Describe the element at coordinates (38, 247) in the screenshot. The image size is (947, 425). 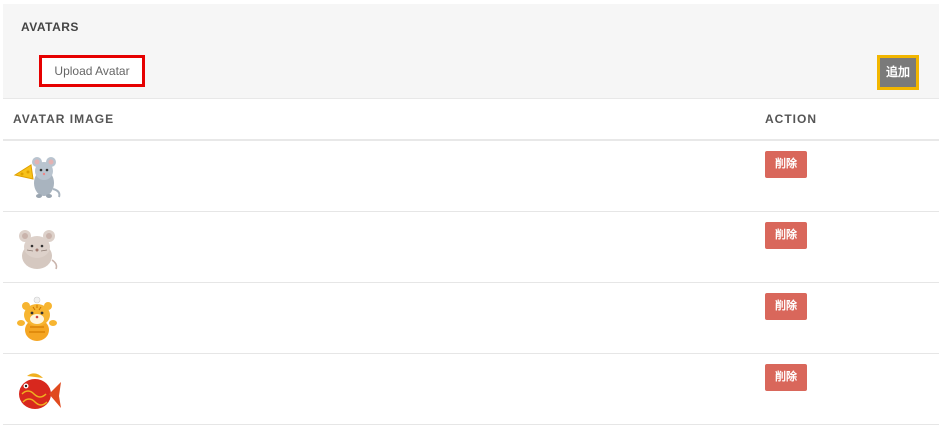
I see `mouse-icon` at that location.